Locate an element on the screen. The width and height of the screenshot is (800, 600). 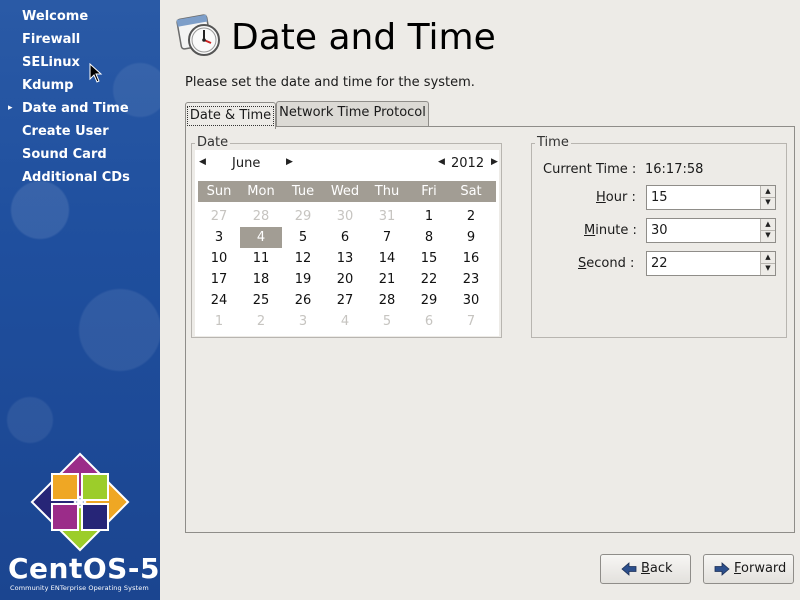
tab-label: Date & Time is located at coordinates (230, 116).